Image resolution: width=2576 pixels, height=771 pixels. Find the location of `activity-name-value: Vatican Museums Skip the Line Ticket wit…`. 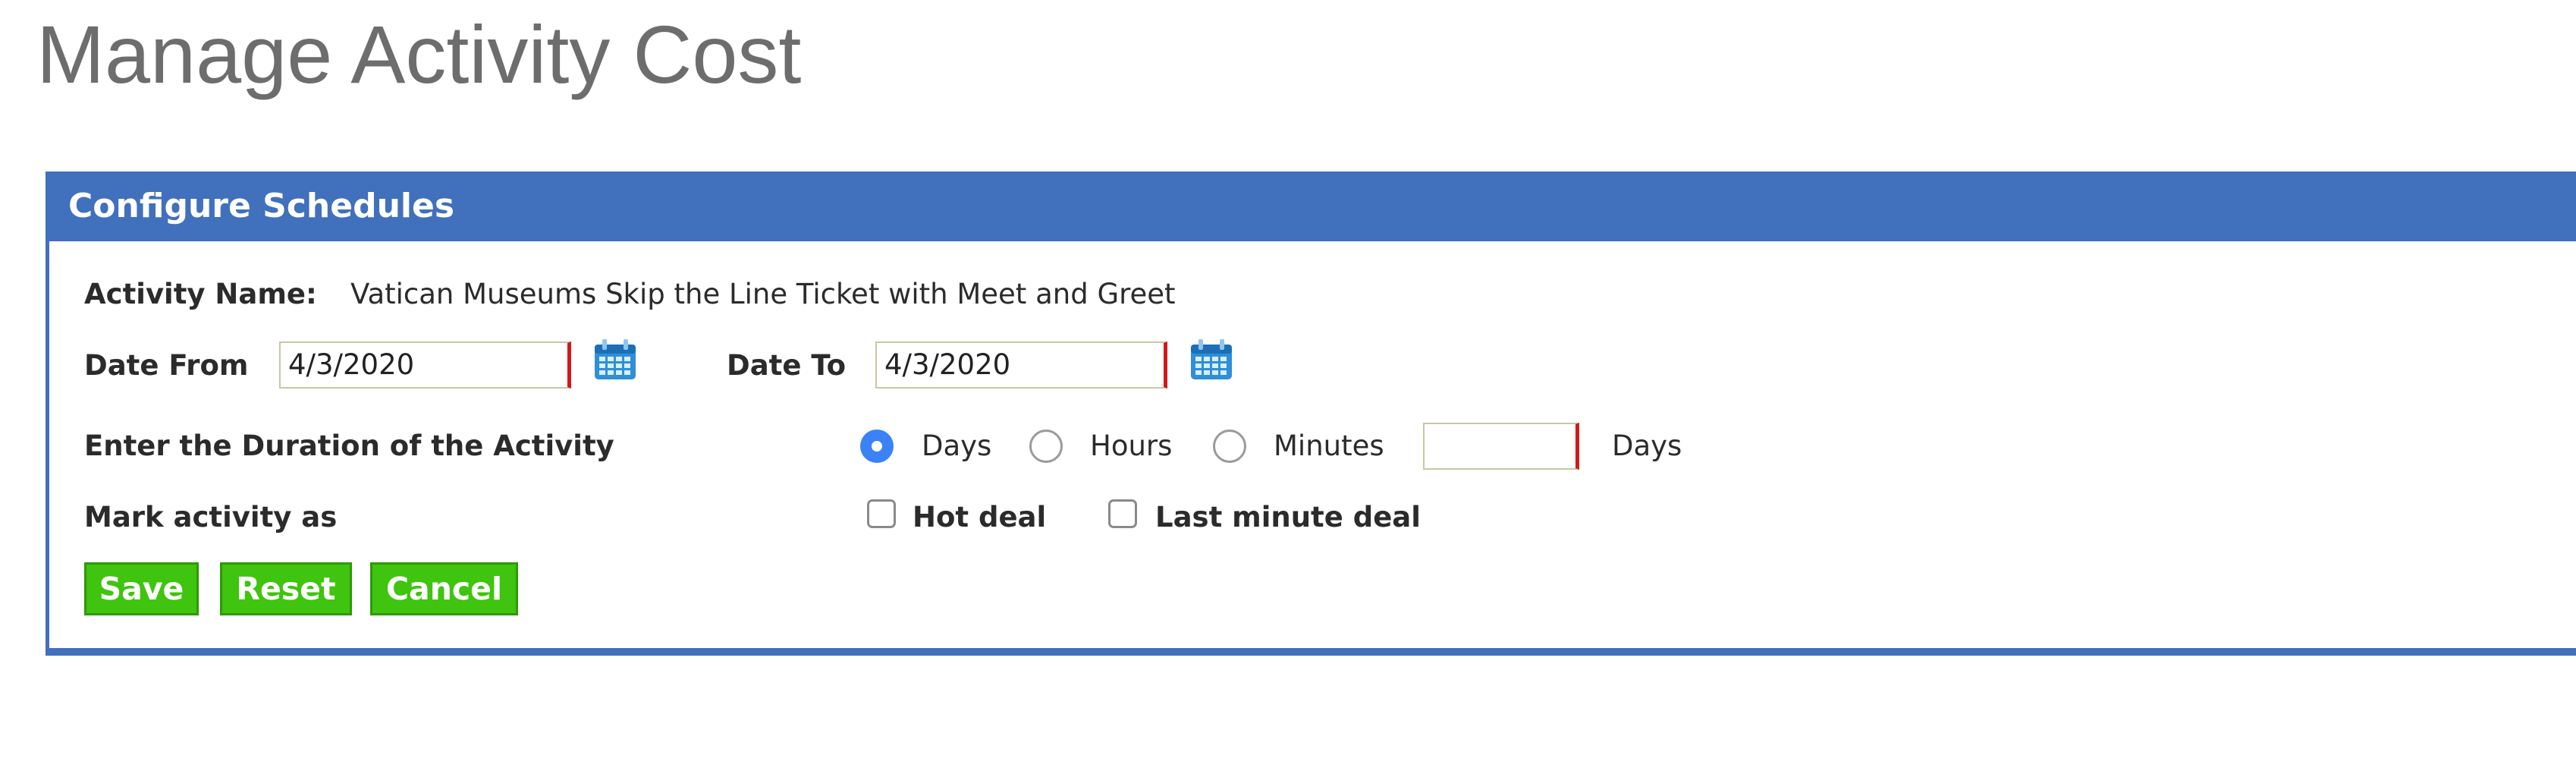

activity-name-value: Vatican Museums Skip the Line Ticket wit… is located at coordinates (763, 294).